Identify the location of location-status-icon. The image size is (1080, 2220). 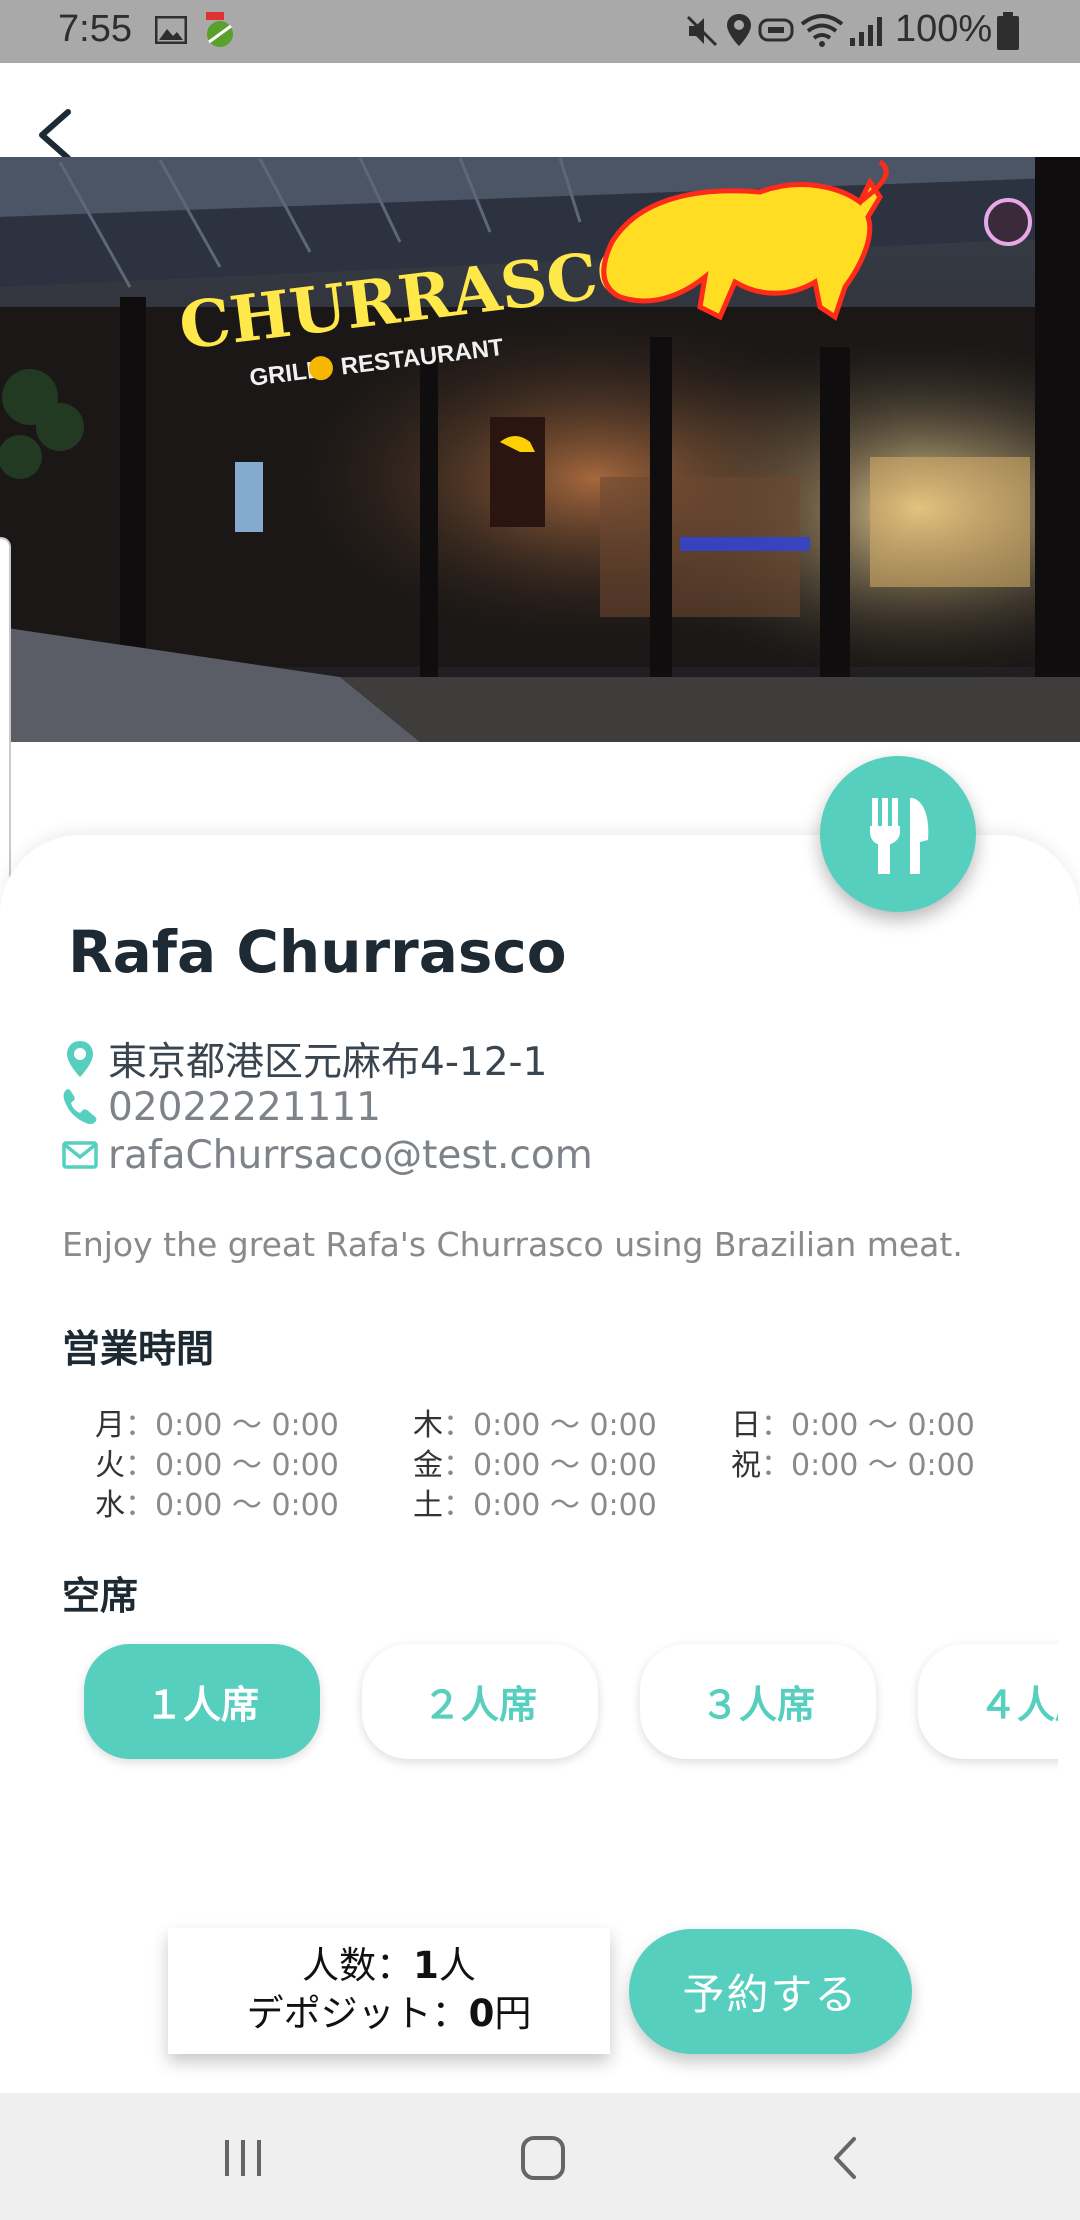
(739, 30).